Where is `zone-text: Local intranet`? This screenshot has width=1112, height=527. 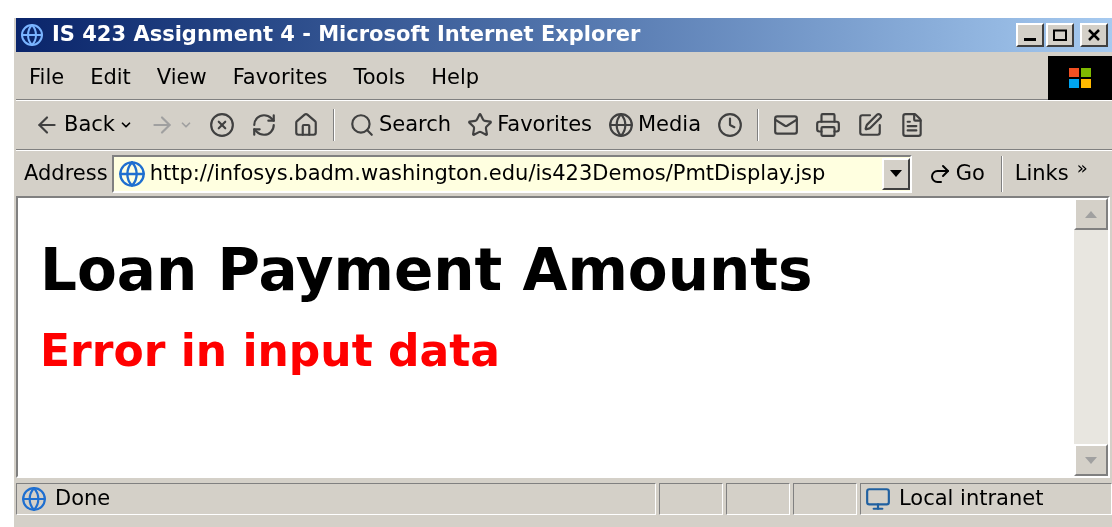
zone-text: Local intranet is located at coordinates (971, 499).